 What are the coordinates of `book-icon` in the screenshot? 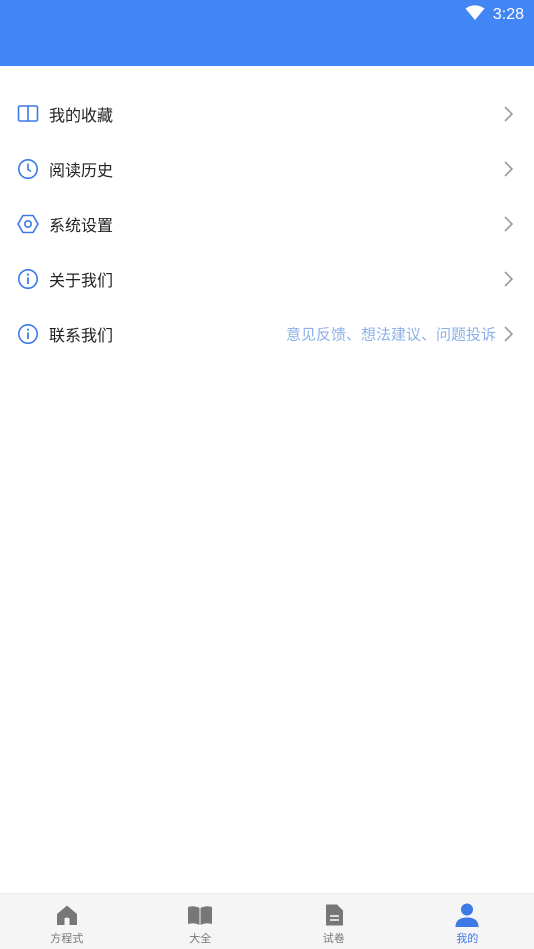 It's located at (200, 915).